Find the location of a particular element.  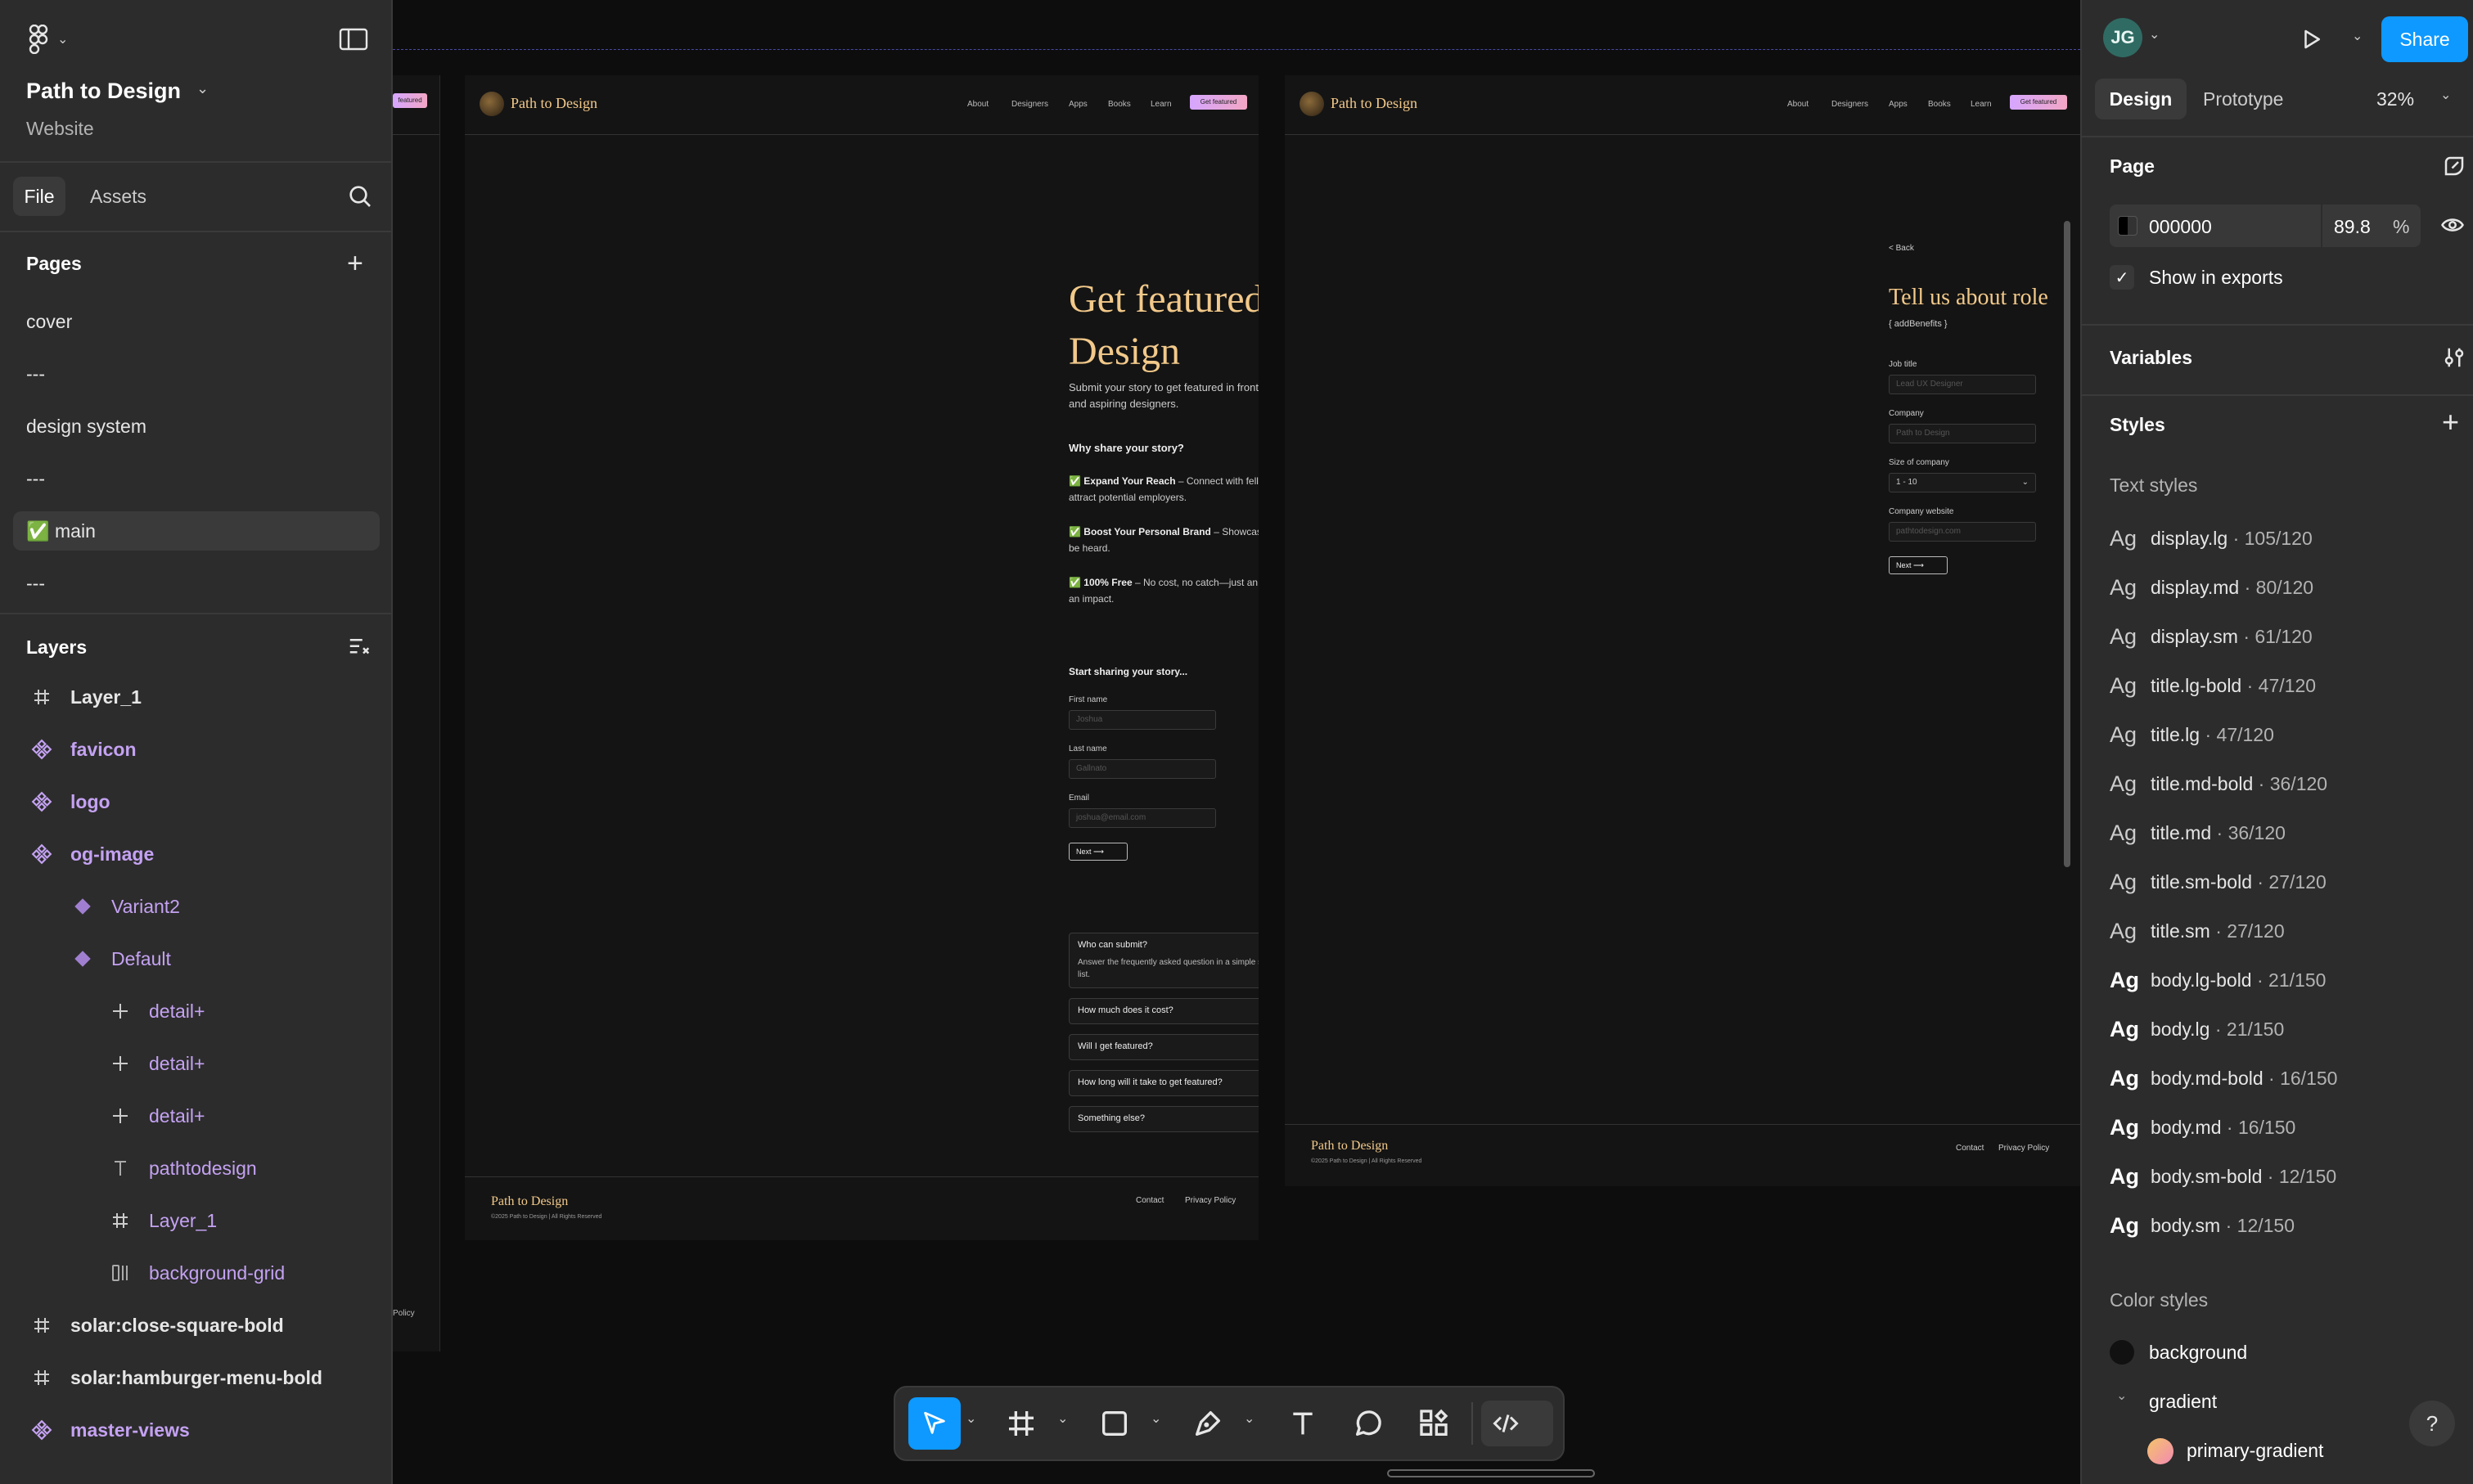

text-style-item: Ag display.lg · 105/120 is located at coordinates (2211, 538).